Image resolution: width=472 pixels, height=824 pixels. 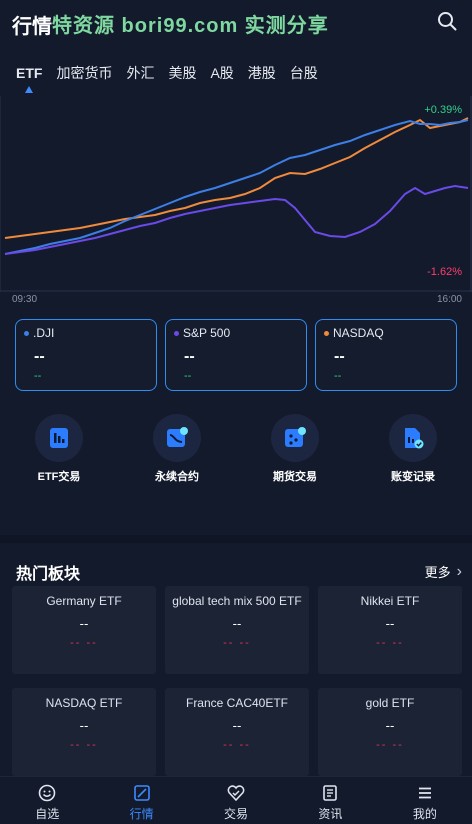 I want to click on nav-news: 资讯, so click(x=330, y=800).